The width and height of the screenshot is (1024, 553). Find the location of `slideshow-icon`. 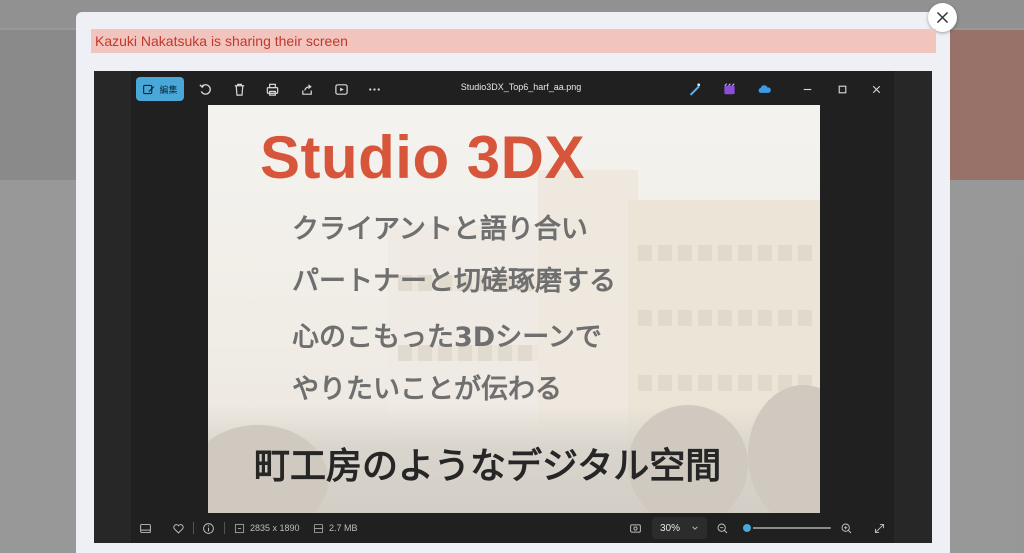

slideshow-icon is located at coordinates (341, 89).